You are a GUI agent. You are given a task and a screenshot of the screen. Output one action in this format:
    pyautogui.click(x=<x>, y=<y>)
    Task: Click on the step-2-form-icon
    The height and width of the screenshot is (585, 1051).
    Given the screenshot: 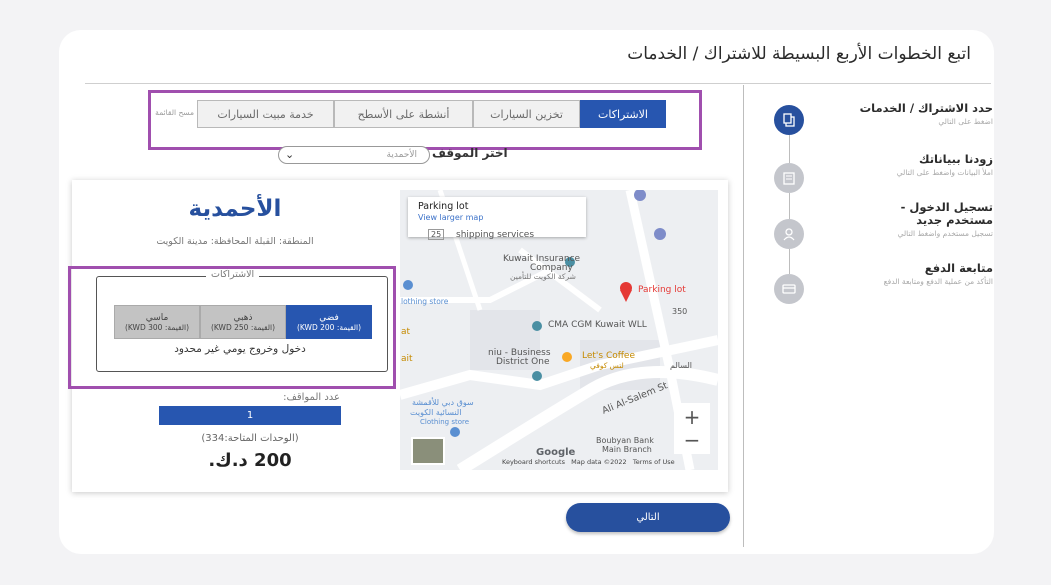 What is the action you would take?
    pyautogui.click(x=789, y=178)
    